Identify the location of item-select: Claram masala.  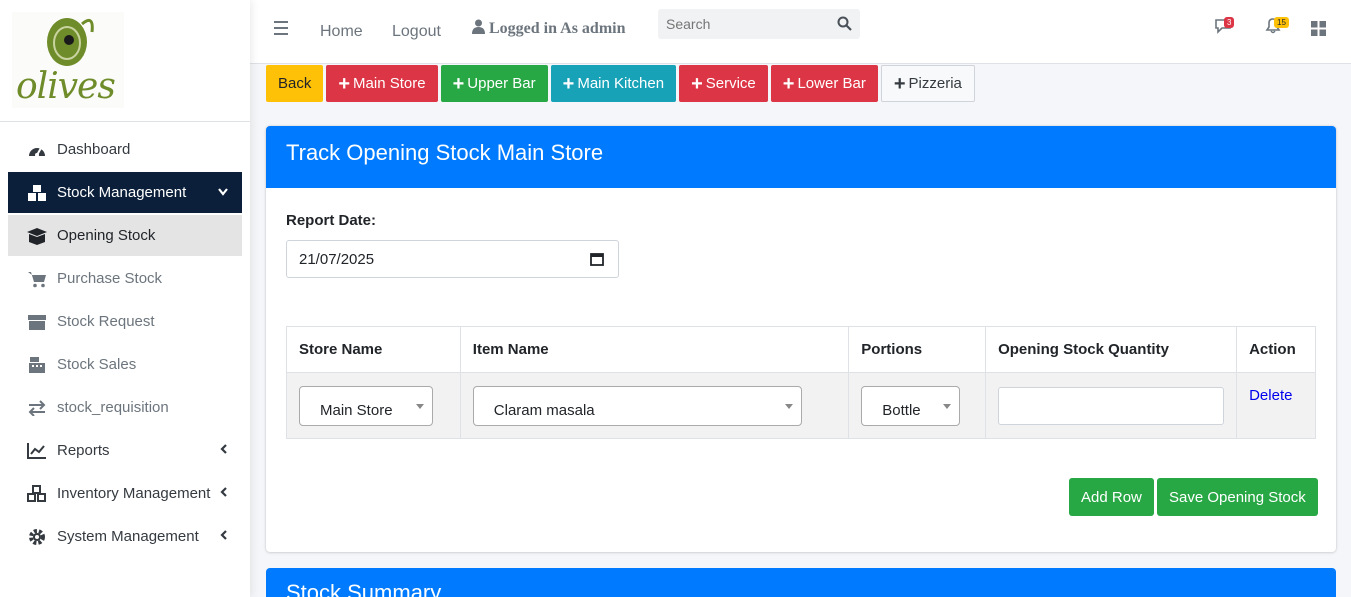
(637, 405).